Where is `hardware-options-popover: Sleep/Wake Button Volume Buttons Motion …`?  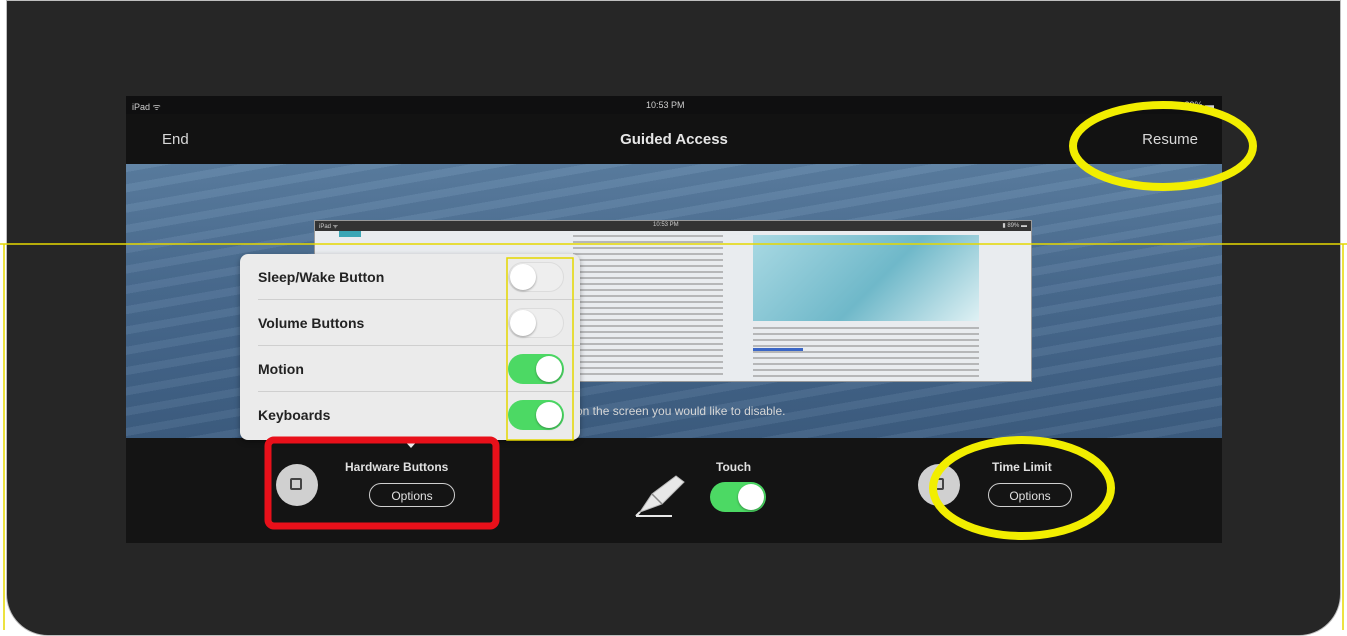 hardware-options-popover: Sleep/Wake Button Volume Buttons Motion … is located at coordinates (410, 347).